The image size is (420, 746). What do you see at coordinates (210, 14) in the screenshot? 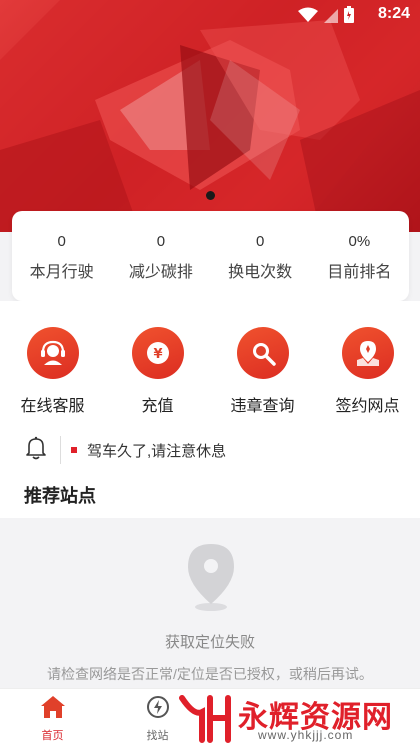
I see `status-bar: 8:24` at bounding box center [210, 14].